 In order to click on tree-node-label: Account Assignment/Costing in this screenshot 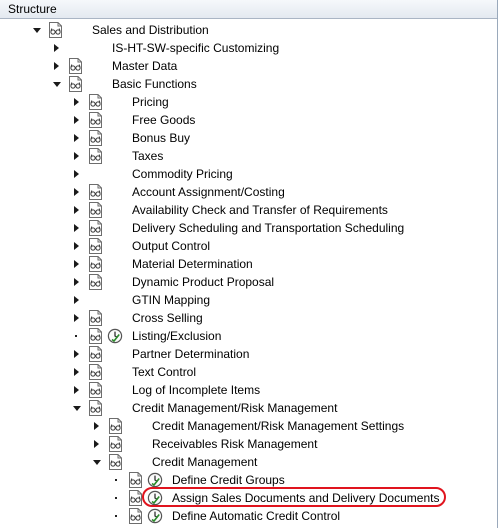, I will do `click(208, 192)`.